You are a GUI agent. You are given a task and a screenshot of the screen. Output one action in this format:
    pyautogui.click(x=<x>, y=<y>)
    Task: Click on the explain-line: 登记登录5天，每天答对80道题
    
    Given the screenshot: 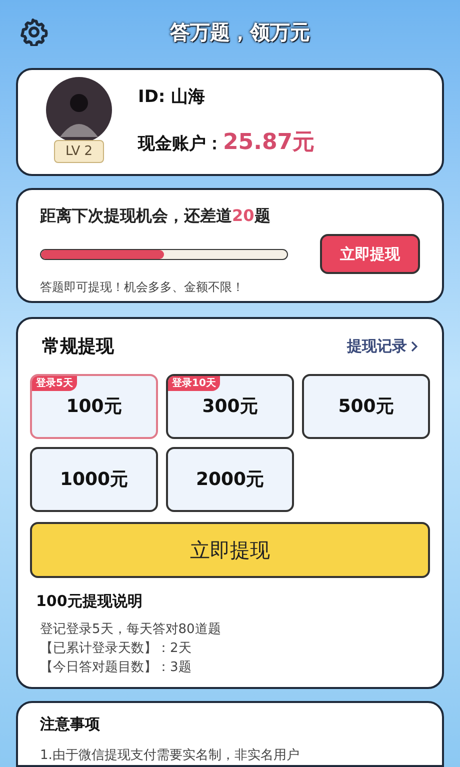 What is the action you would take?
    pyautogui.click(x=131, y=630)
    